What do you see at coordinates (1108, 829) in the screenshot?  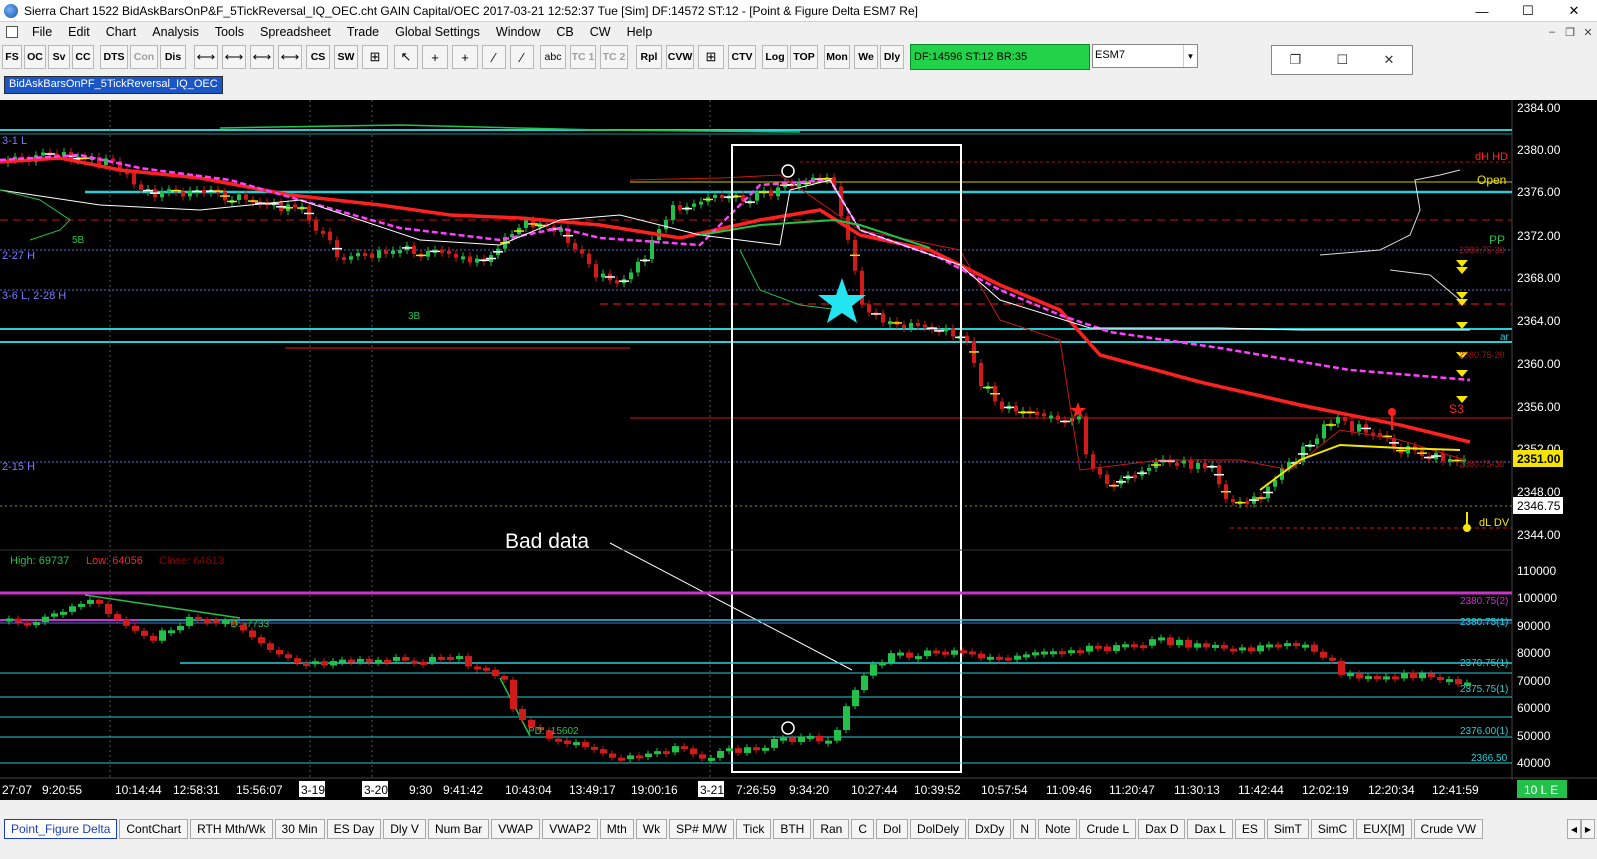 I see `tab-crude-l: Crude L` at bounding box center [1108, 829].